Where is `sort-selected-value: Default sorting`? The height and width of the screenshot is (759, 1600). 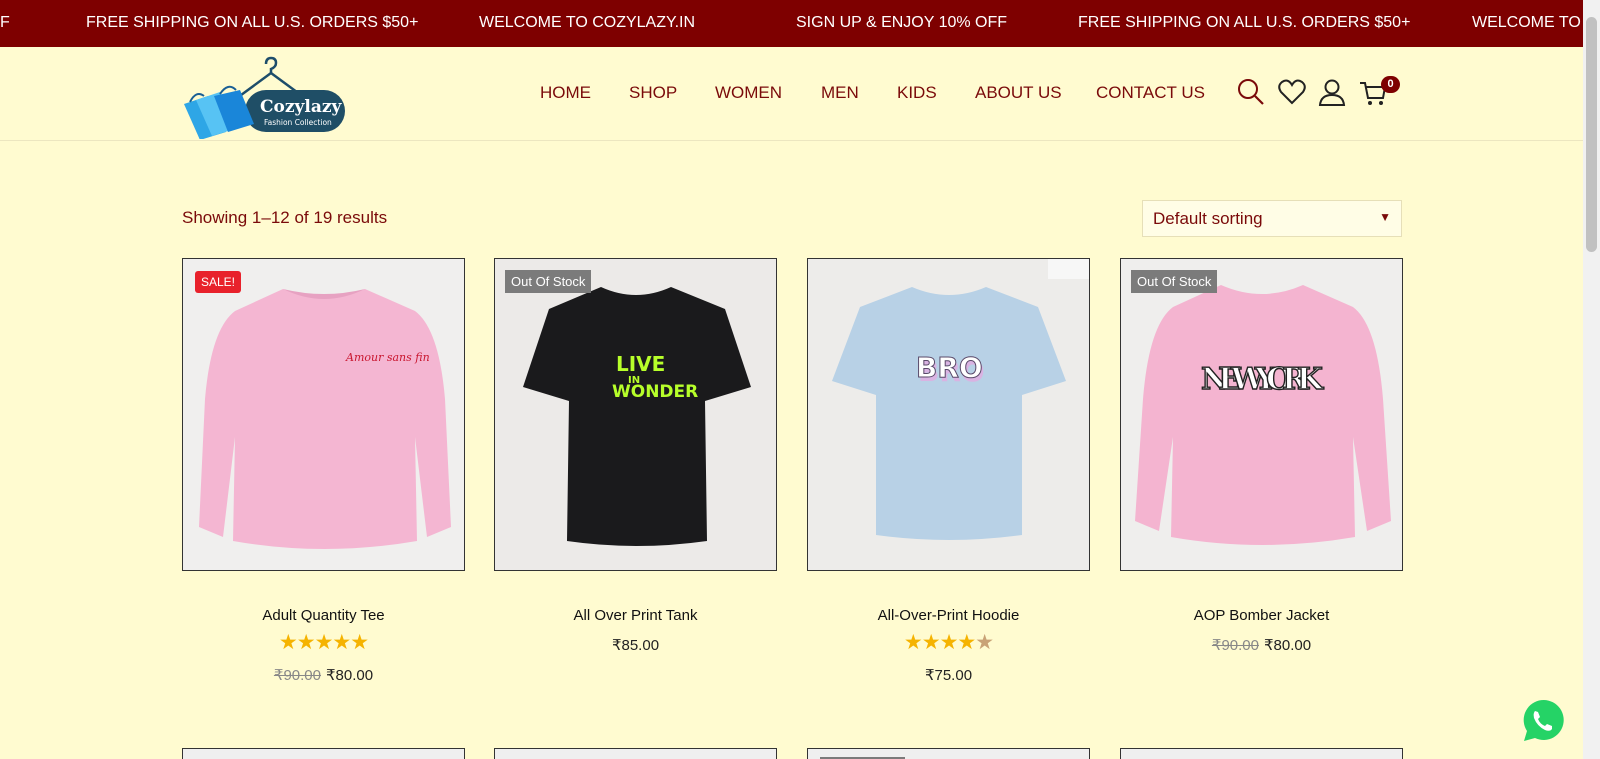
sort-selected-value: Default sorting is located at coordinates (1208, 218).